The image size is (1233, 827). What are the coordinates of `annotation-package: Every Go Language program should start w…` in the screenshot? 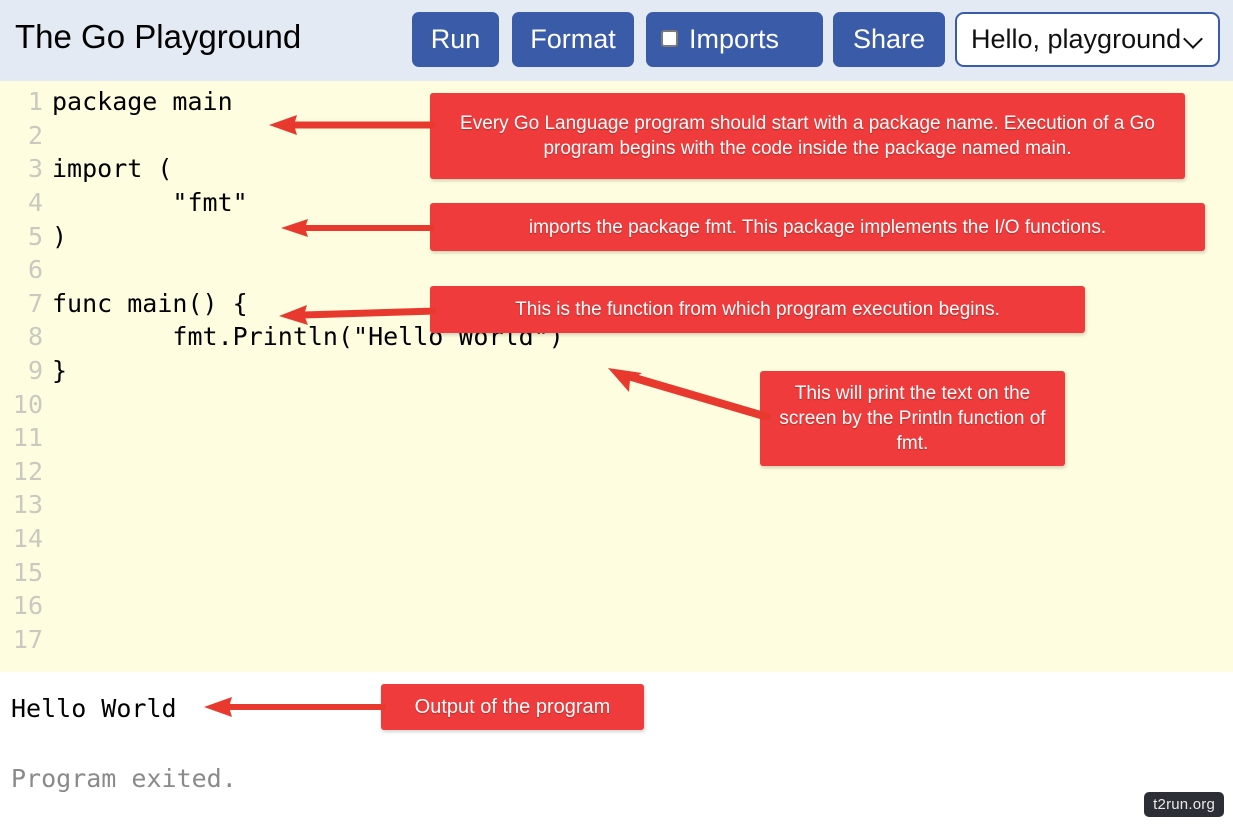 It's located at (807, 136).